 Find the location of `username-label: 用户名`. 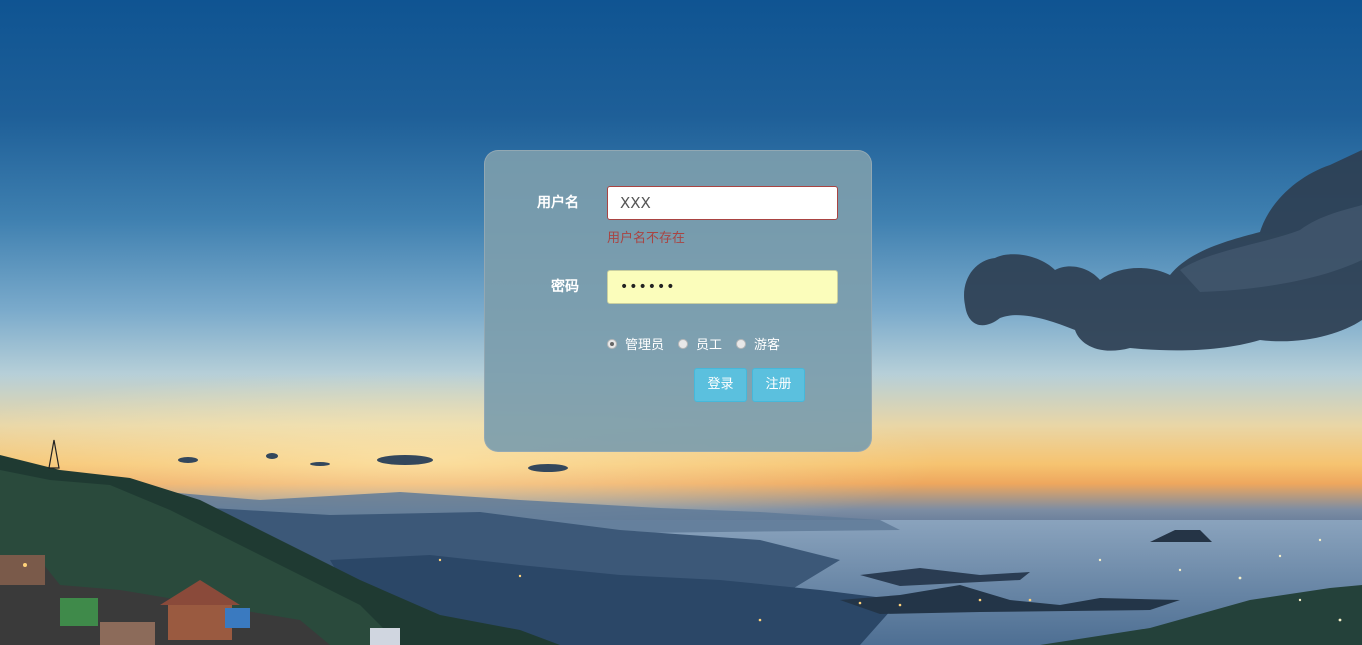

username-label: 用户名 is located at coordinates (558, 203).